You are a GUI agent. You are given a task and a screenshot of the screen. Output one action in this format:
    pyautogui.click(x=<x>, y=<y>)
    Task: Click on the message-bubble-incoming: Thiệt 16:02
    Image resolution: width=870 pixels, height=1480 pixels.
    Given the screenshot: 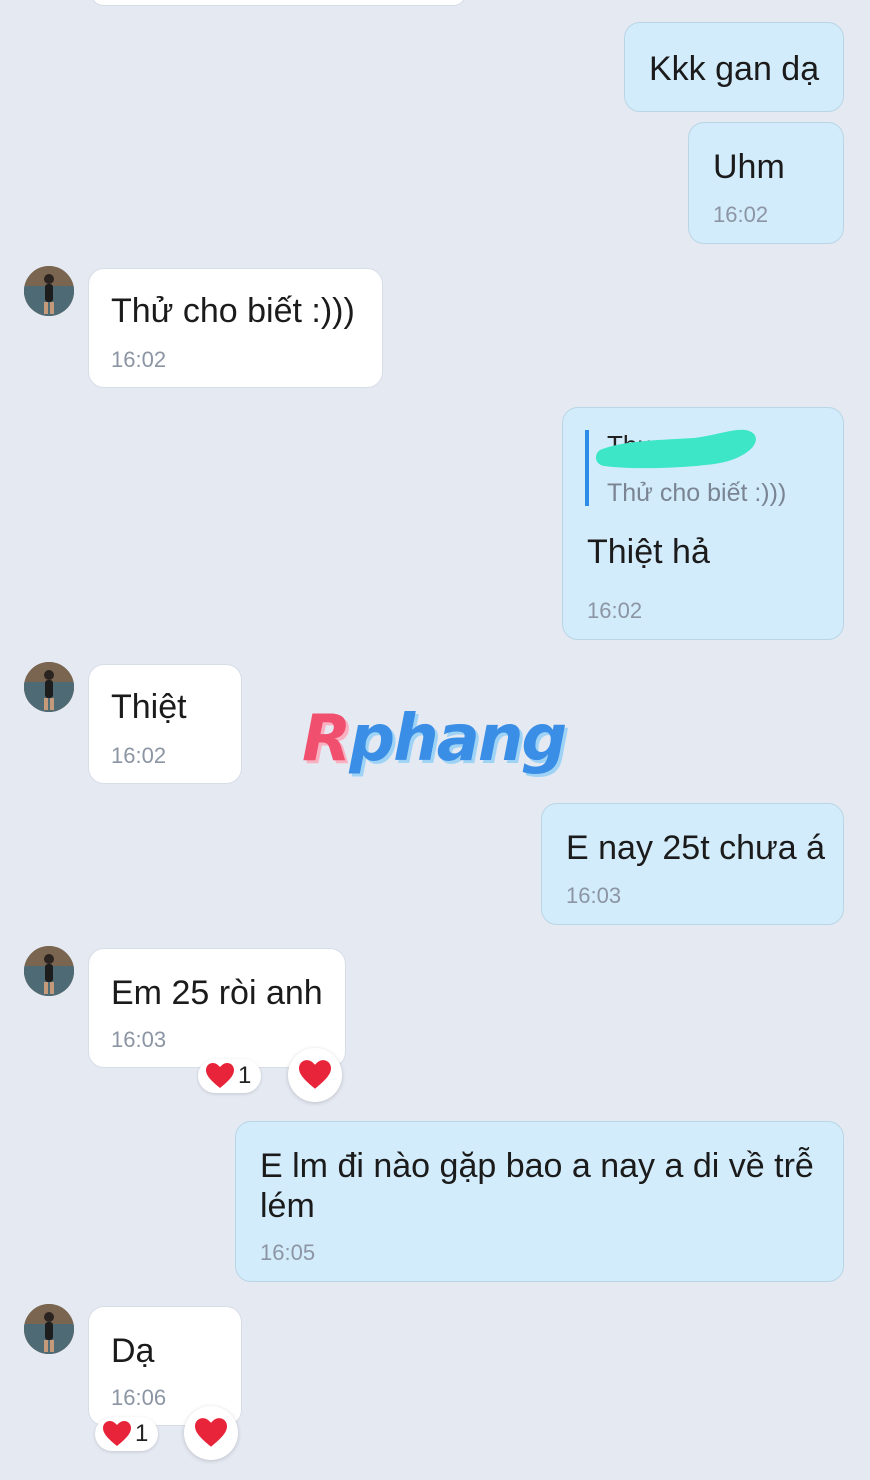 What is the action you would take?
    pyautogui.click(x=165, y=724)
    